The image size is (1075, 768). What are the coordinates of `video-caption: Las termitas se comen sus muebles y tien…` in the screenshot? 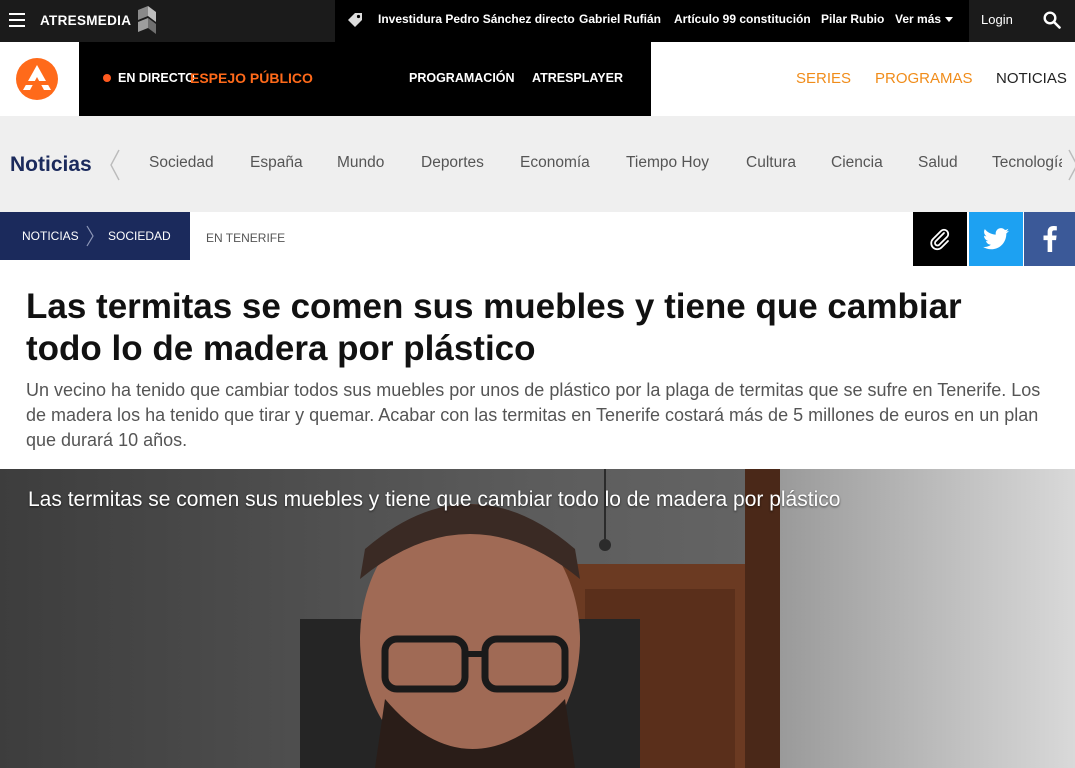 It's located at (434, 499).